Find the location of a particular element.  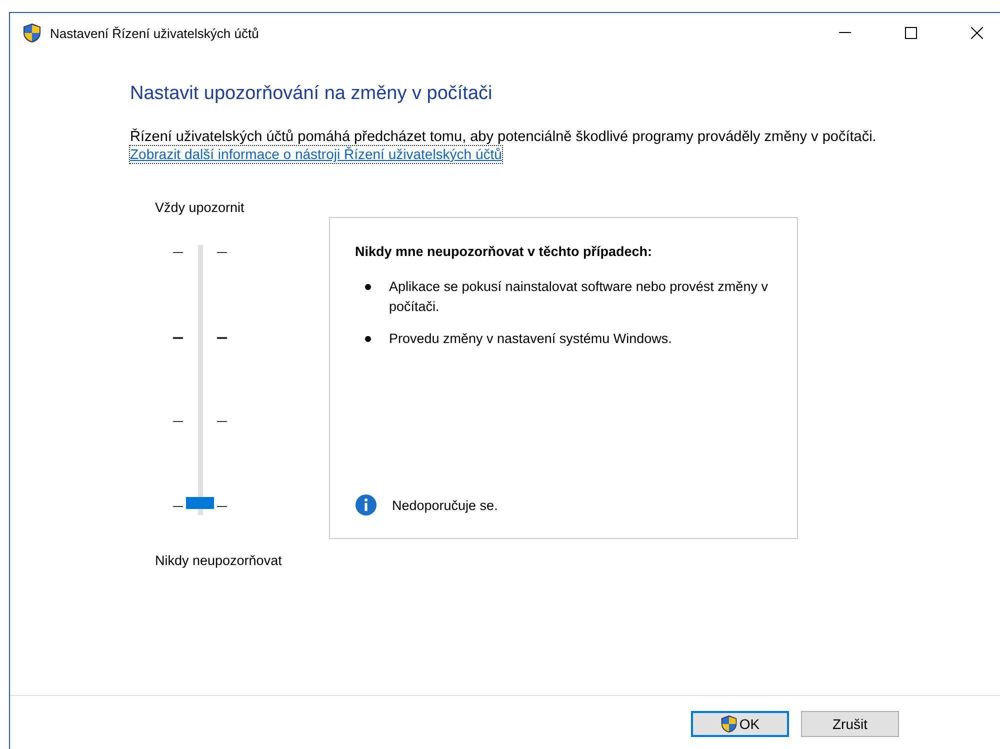

slider-bottom-label: Nikdy neupozorňovat is located at coordinates (219, 560).